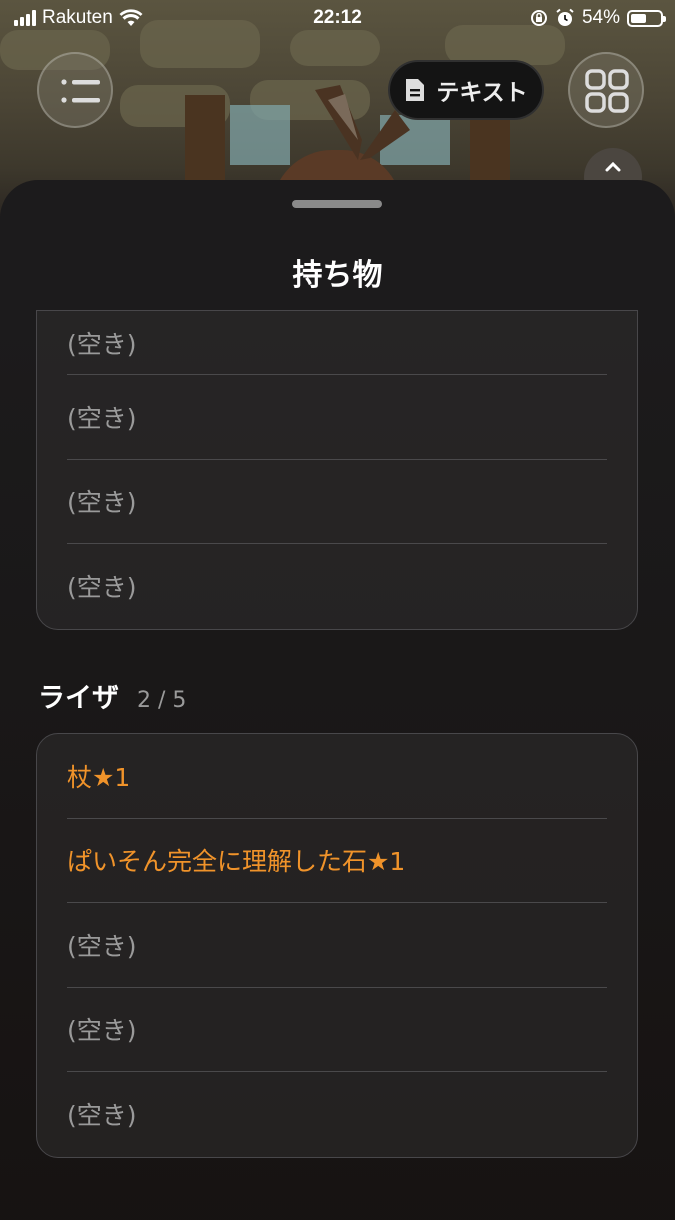  I want to click on alarm-icon, so click(565, 17).